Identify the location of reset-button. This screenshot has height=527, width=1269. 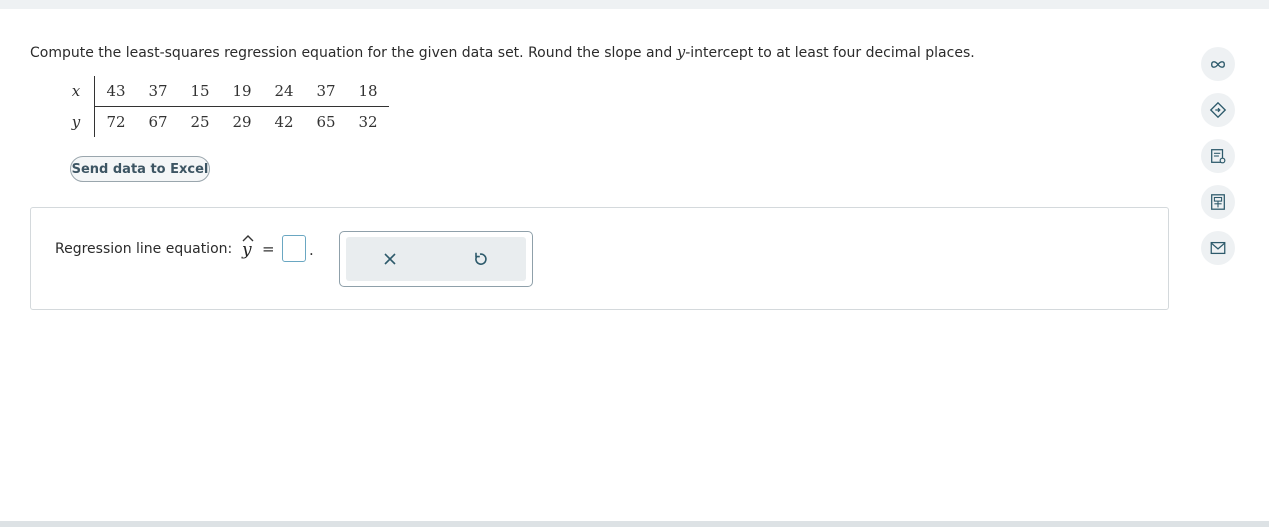
(480, 259).